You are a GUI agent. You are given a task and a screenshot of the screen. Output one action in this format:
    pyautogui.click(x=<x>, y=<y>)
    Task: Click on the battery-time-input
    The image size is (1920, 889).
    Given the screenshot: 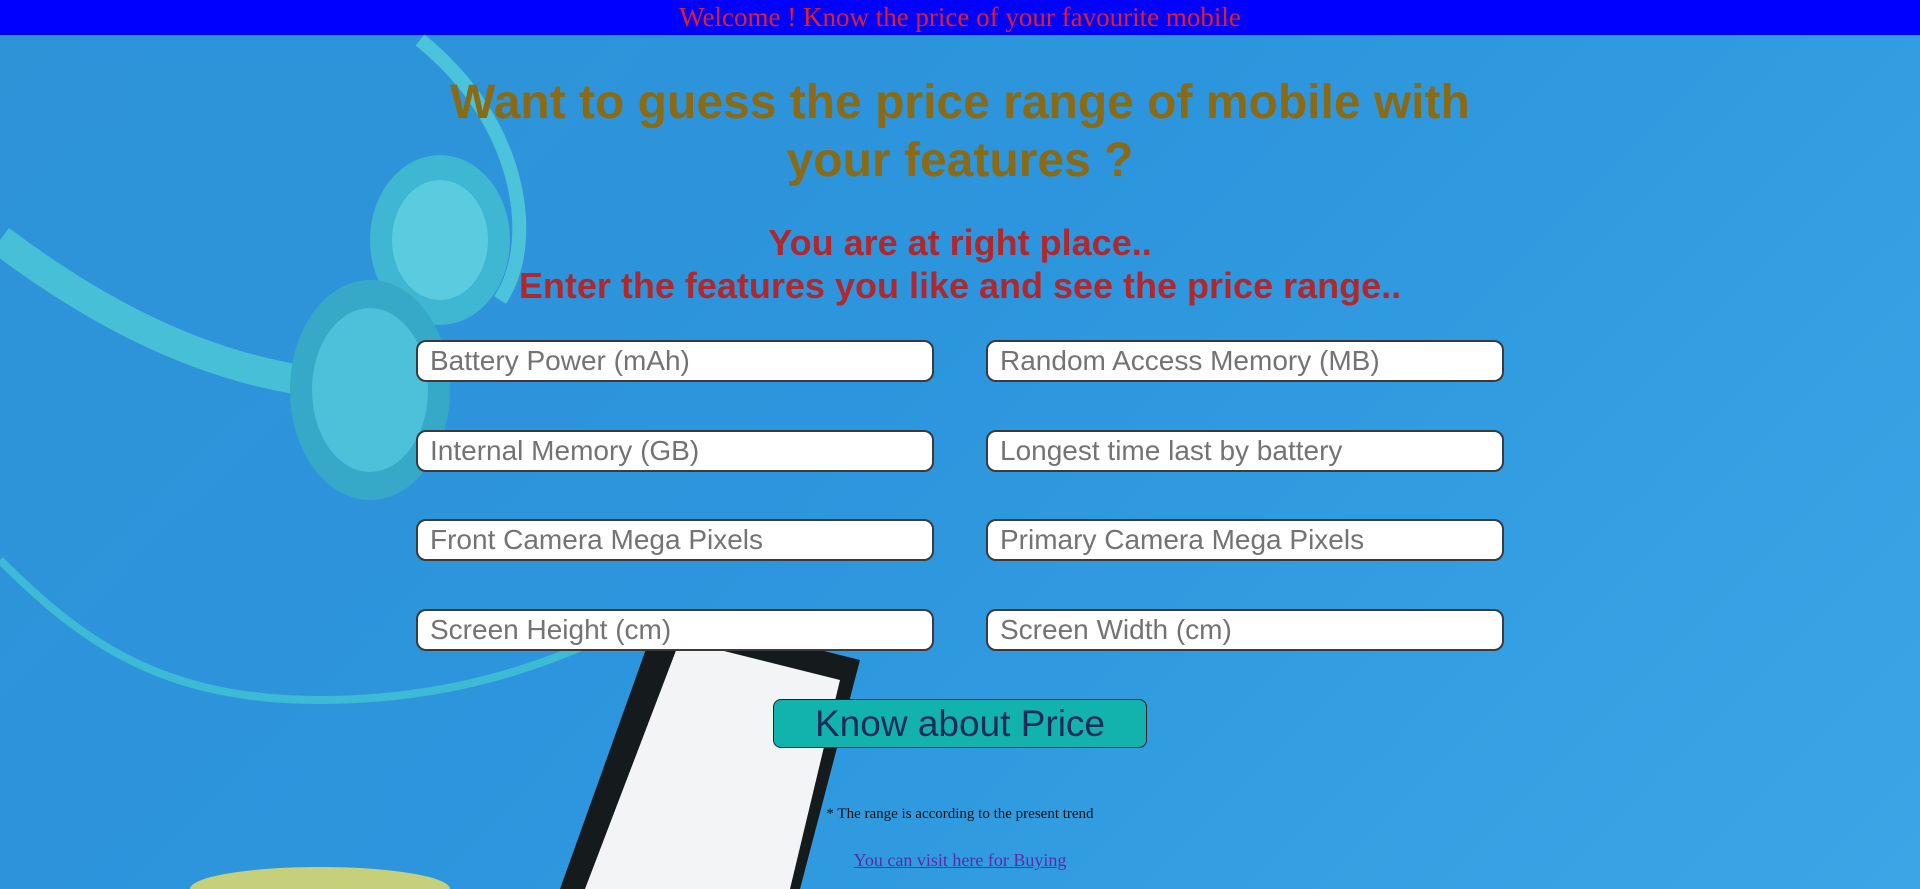 What is the action you would take?
    pyautogui.click(x=1245, y=451)
    